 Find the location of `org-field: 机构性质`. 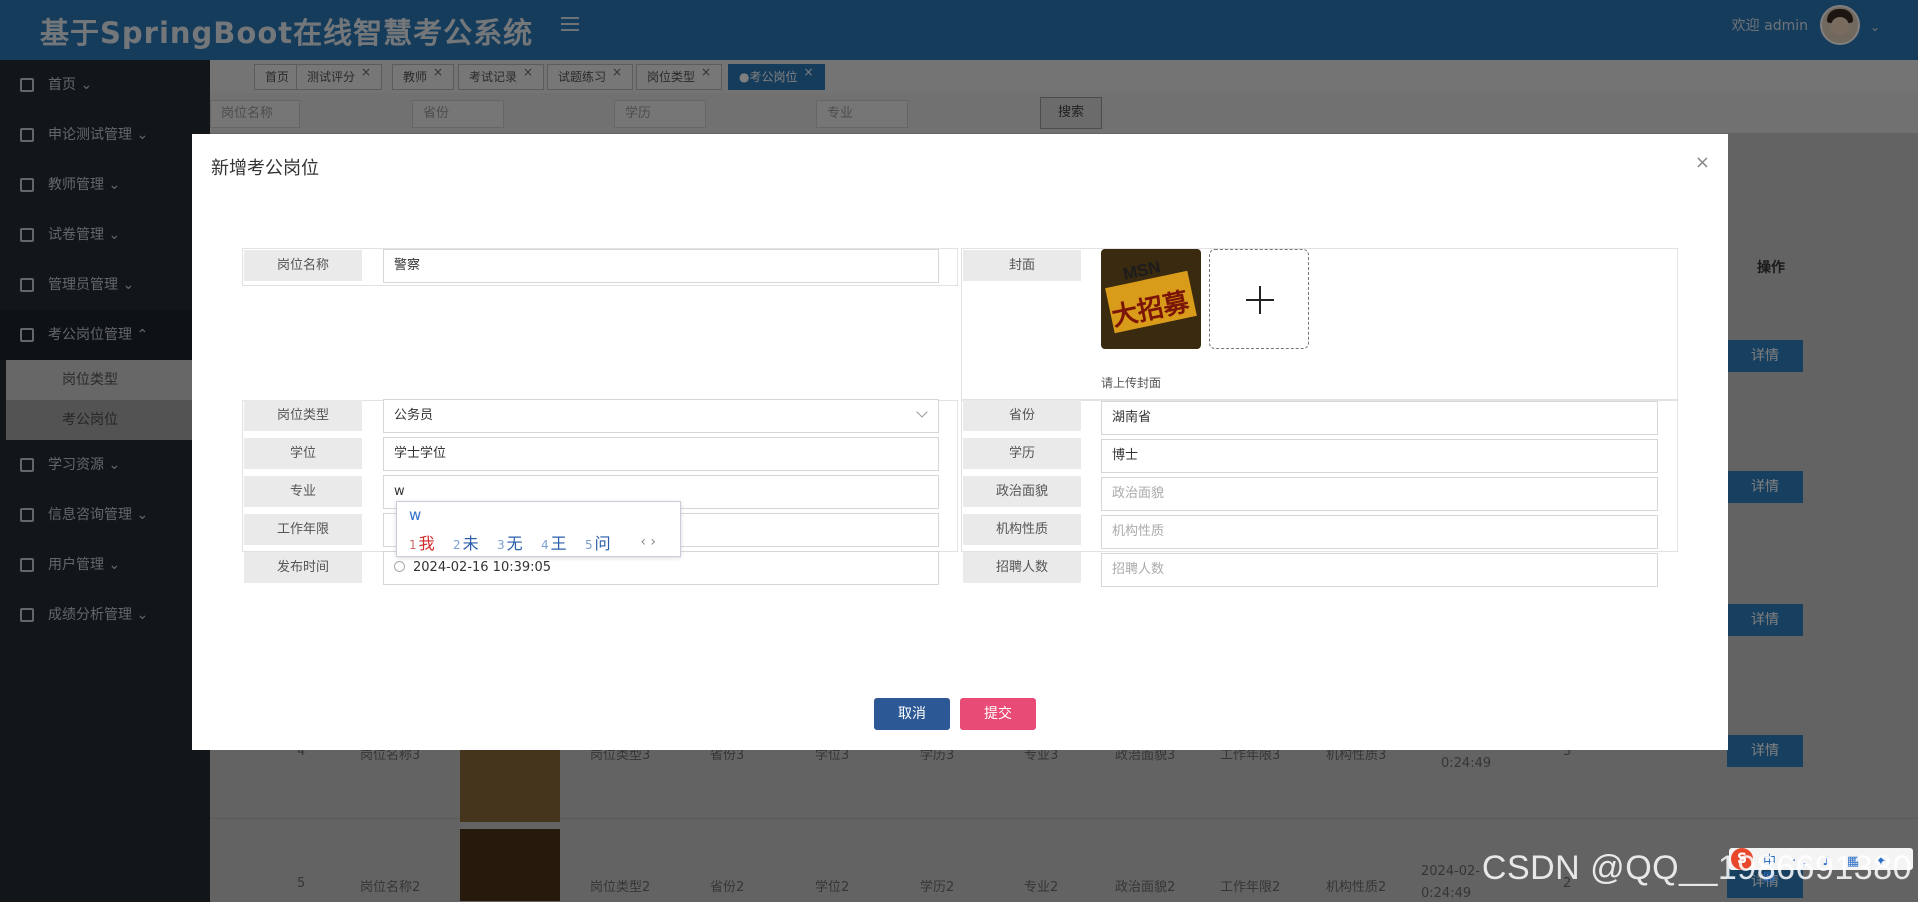

org-field: 机构性质 is located at coordinates (1379, 532).